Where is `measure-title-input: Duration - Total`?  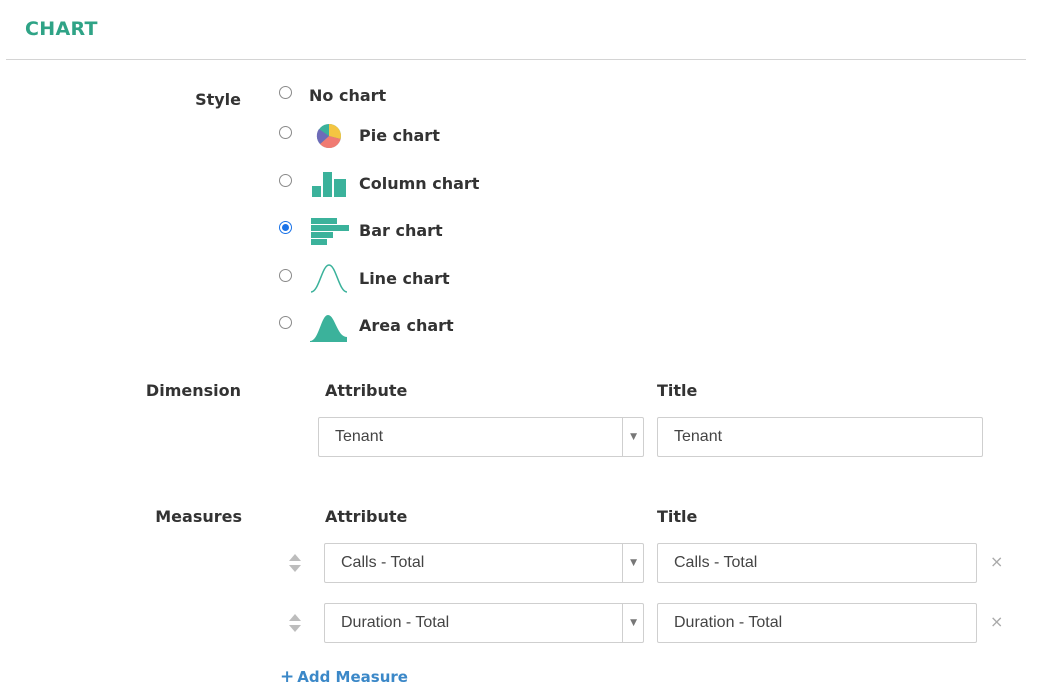
measure-title-input: Duration - Total is located at coordinates (817, 623).